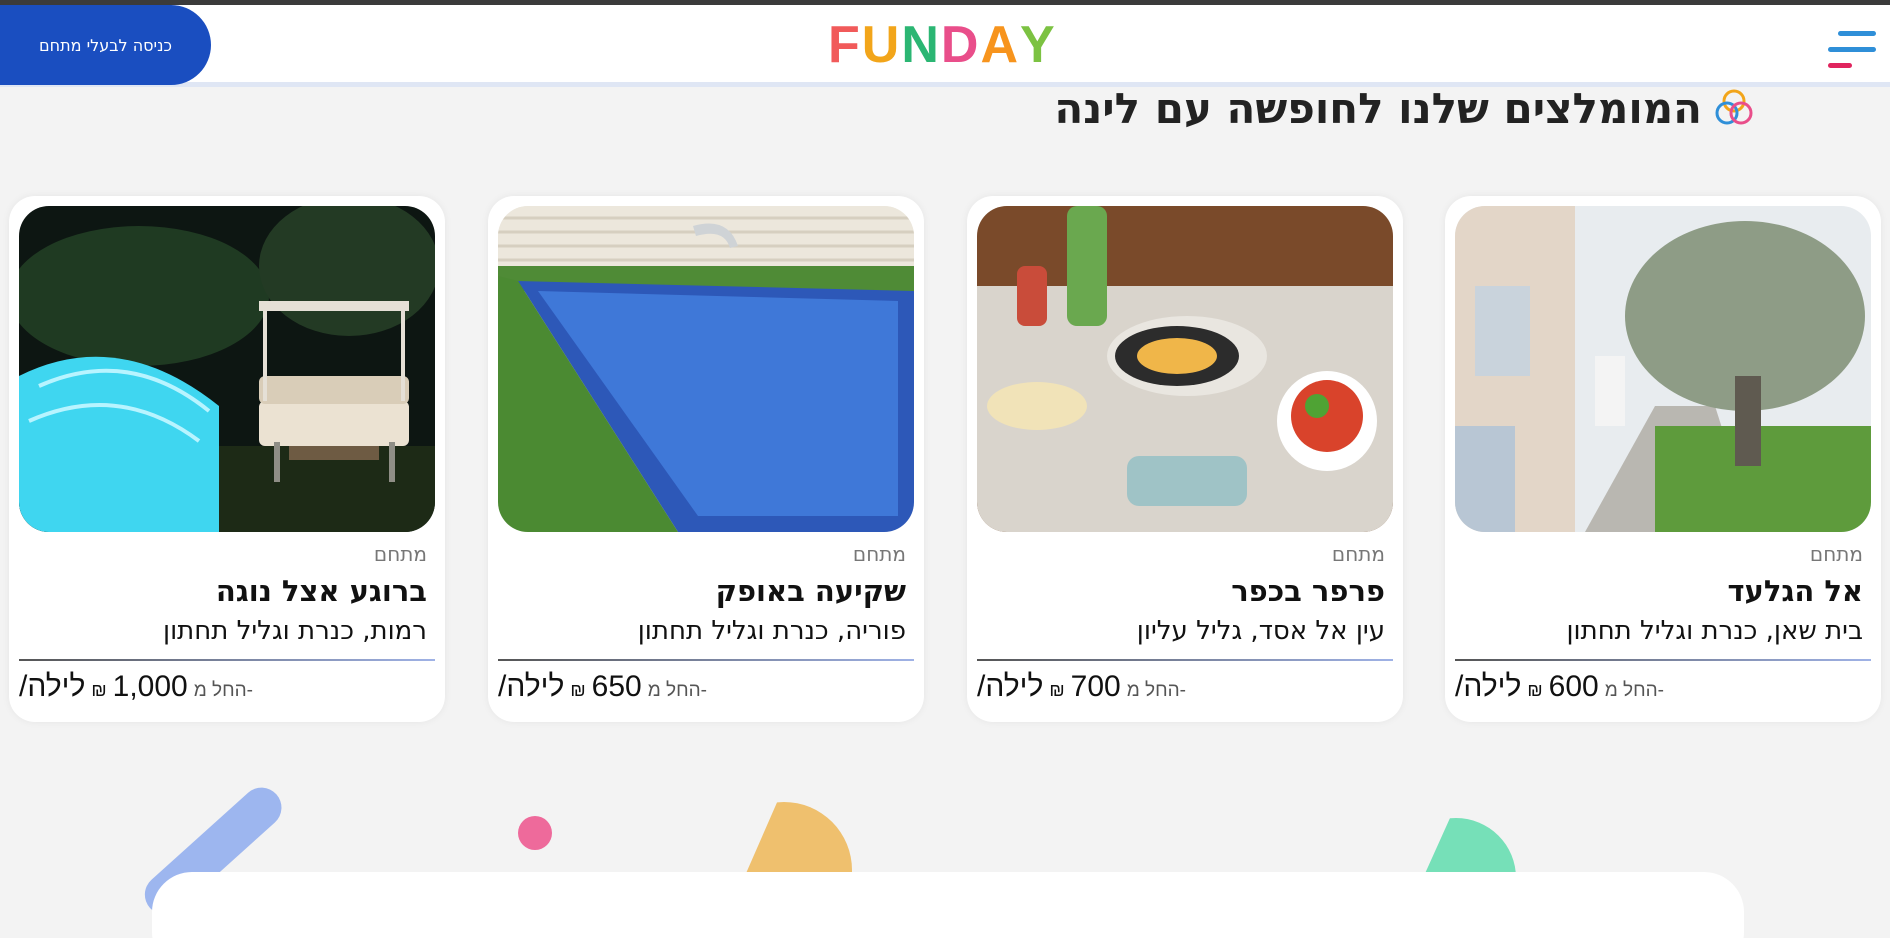 Image resolution: width=1890 pixels, height=938 pixels. Describe the element at coordinates (227, 369) in the screenshot. I see `listing-image-covered-pool-at-night` at that location.